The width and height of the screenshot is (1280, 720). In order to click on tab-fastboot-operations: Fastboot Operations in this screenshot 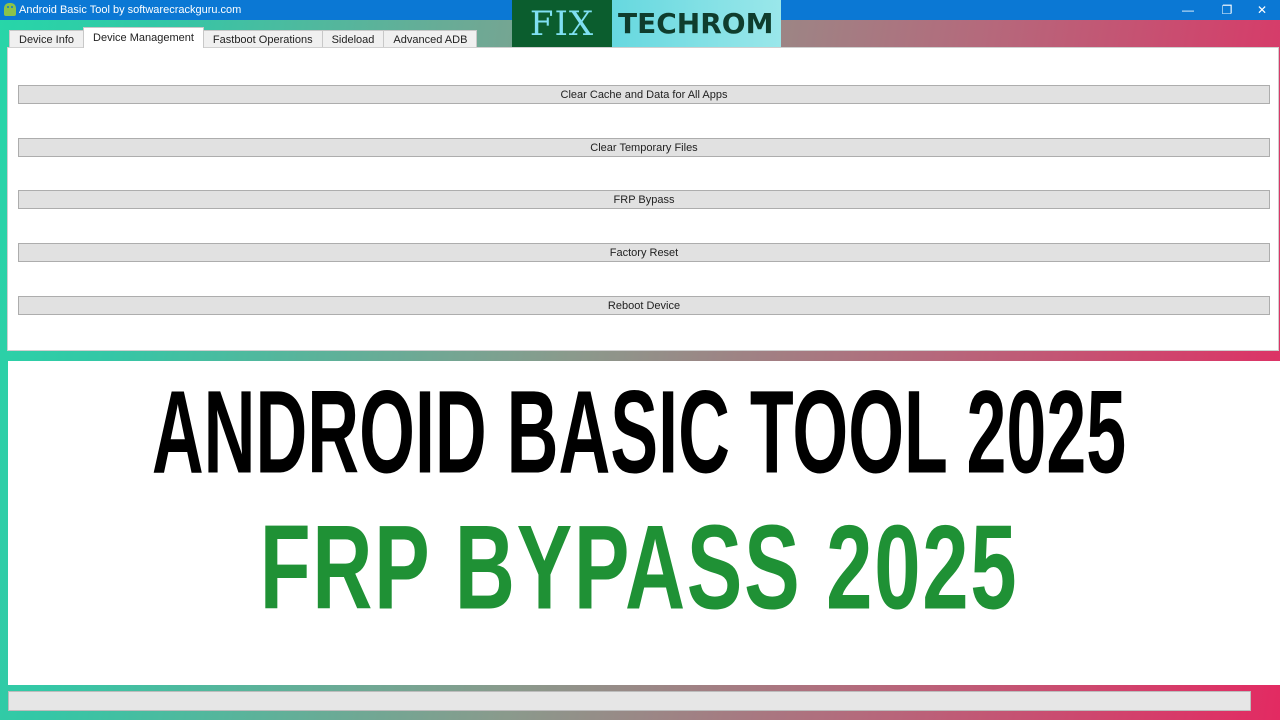, I will do `click(262, 39)`.